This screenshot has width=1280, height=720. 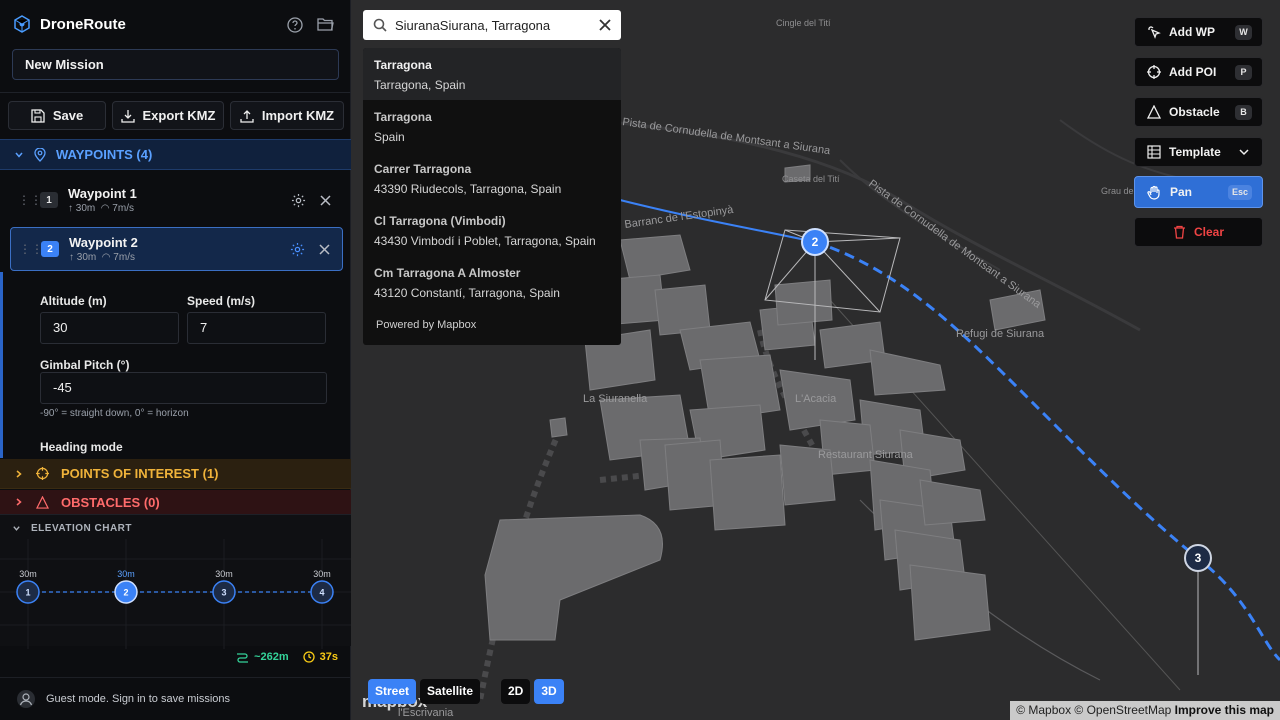 I want to click on map-label: Refugi de Siurana, so click(x=1000, y=334).